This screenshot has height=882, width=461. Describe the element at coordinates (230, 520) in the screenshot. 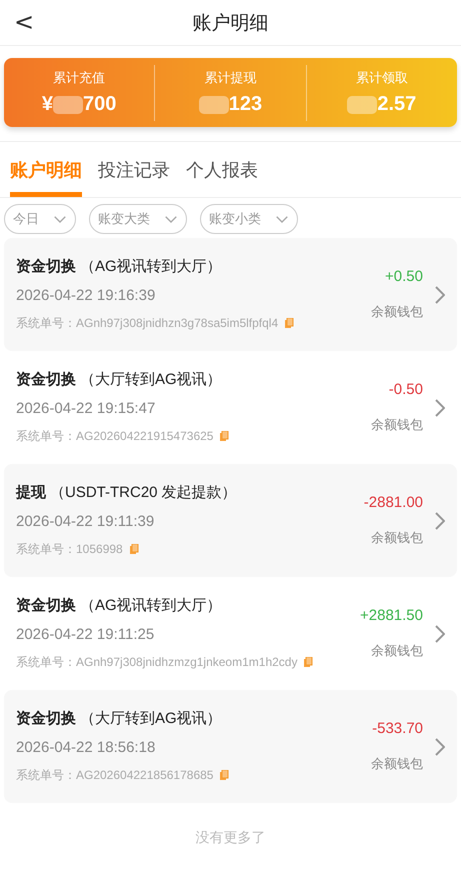

I see `record-row: 提现 （USDT-TRC20 发起提款） 2026-04-22 19:11:39 系统单号：1056998 -2881.00 余额钱包` at that location.